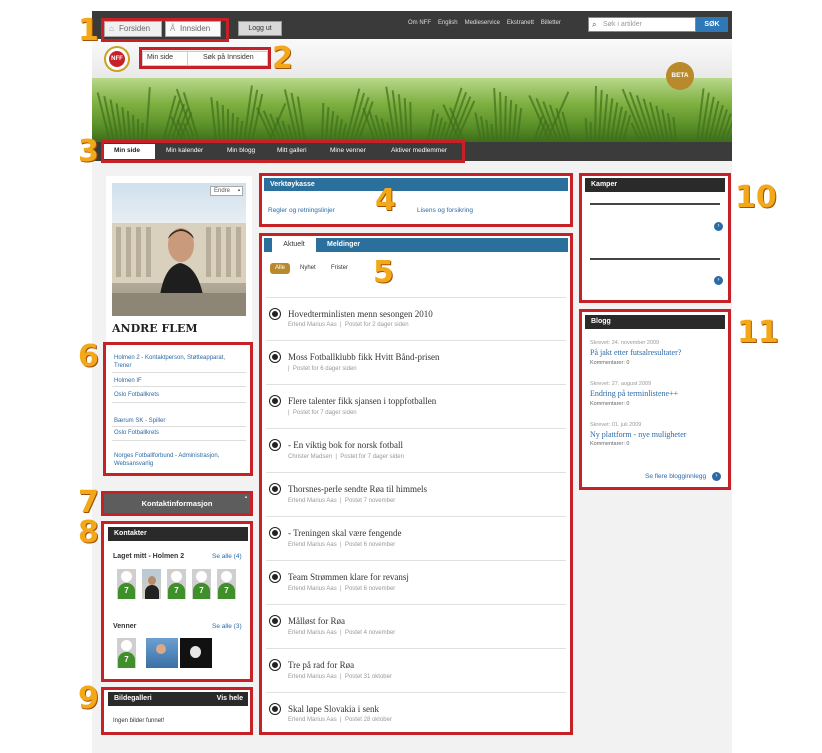 The width and height of the screenshot is (822, 753). I want to click on callout-5: 5, so click(383, 272).